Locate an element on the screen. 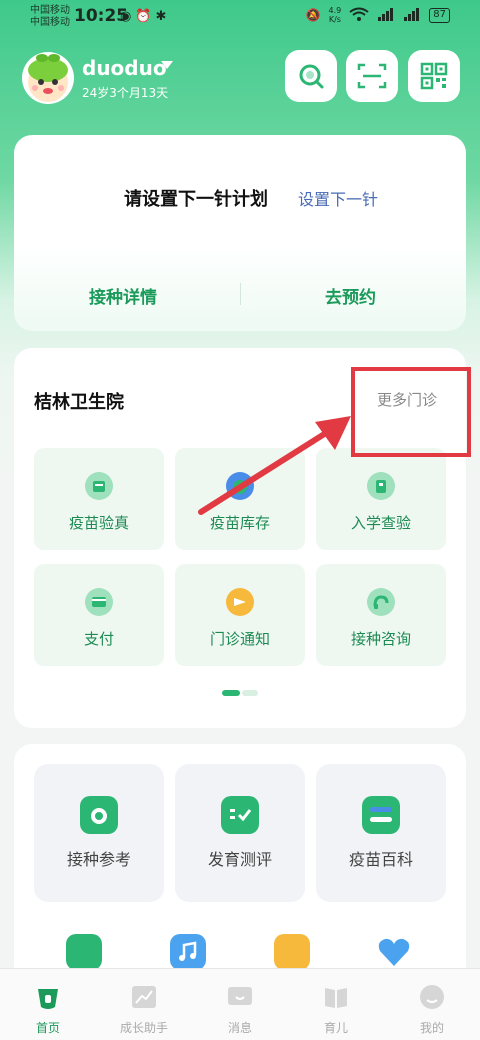 The width and height of the screenshot is (480, 1040). status-icons-right: 🔕 4.9 K/s 87 is located at coordinates (378, 15).